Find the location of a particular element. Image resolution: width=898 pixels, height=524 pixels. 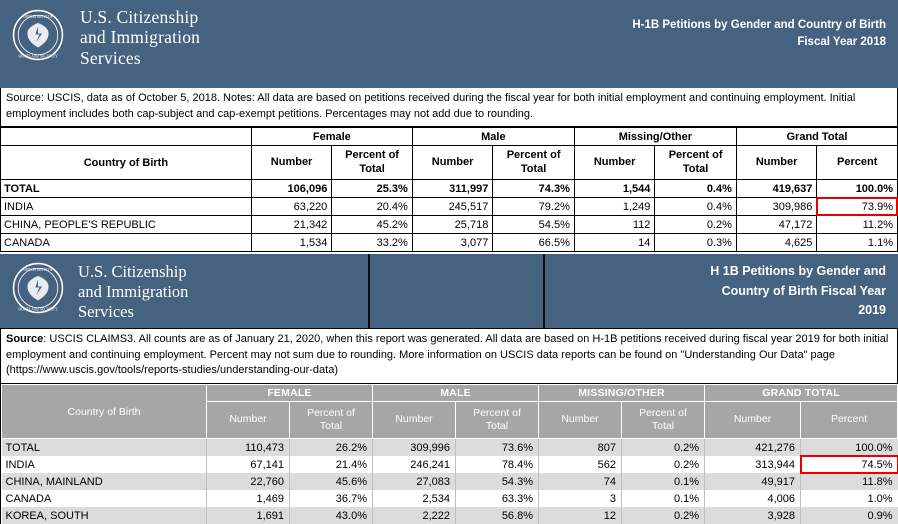

cell-total-percent: 0.9% is located at coordinates (849, 515).